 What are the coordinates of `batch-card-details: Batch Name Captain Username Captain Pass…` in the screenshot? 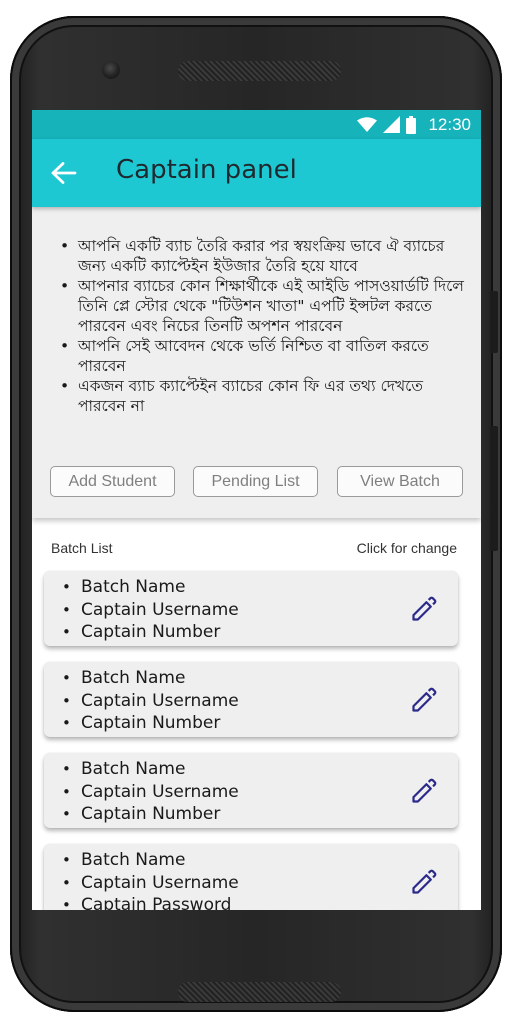 It's located at (150, 879).